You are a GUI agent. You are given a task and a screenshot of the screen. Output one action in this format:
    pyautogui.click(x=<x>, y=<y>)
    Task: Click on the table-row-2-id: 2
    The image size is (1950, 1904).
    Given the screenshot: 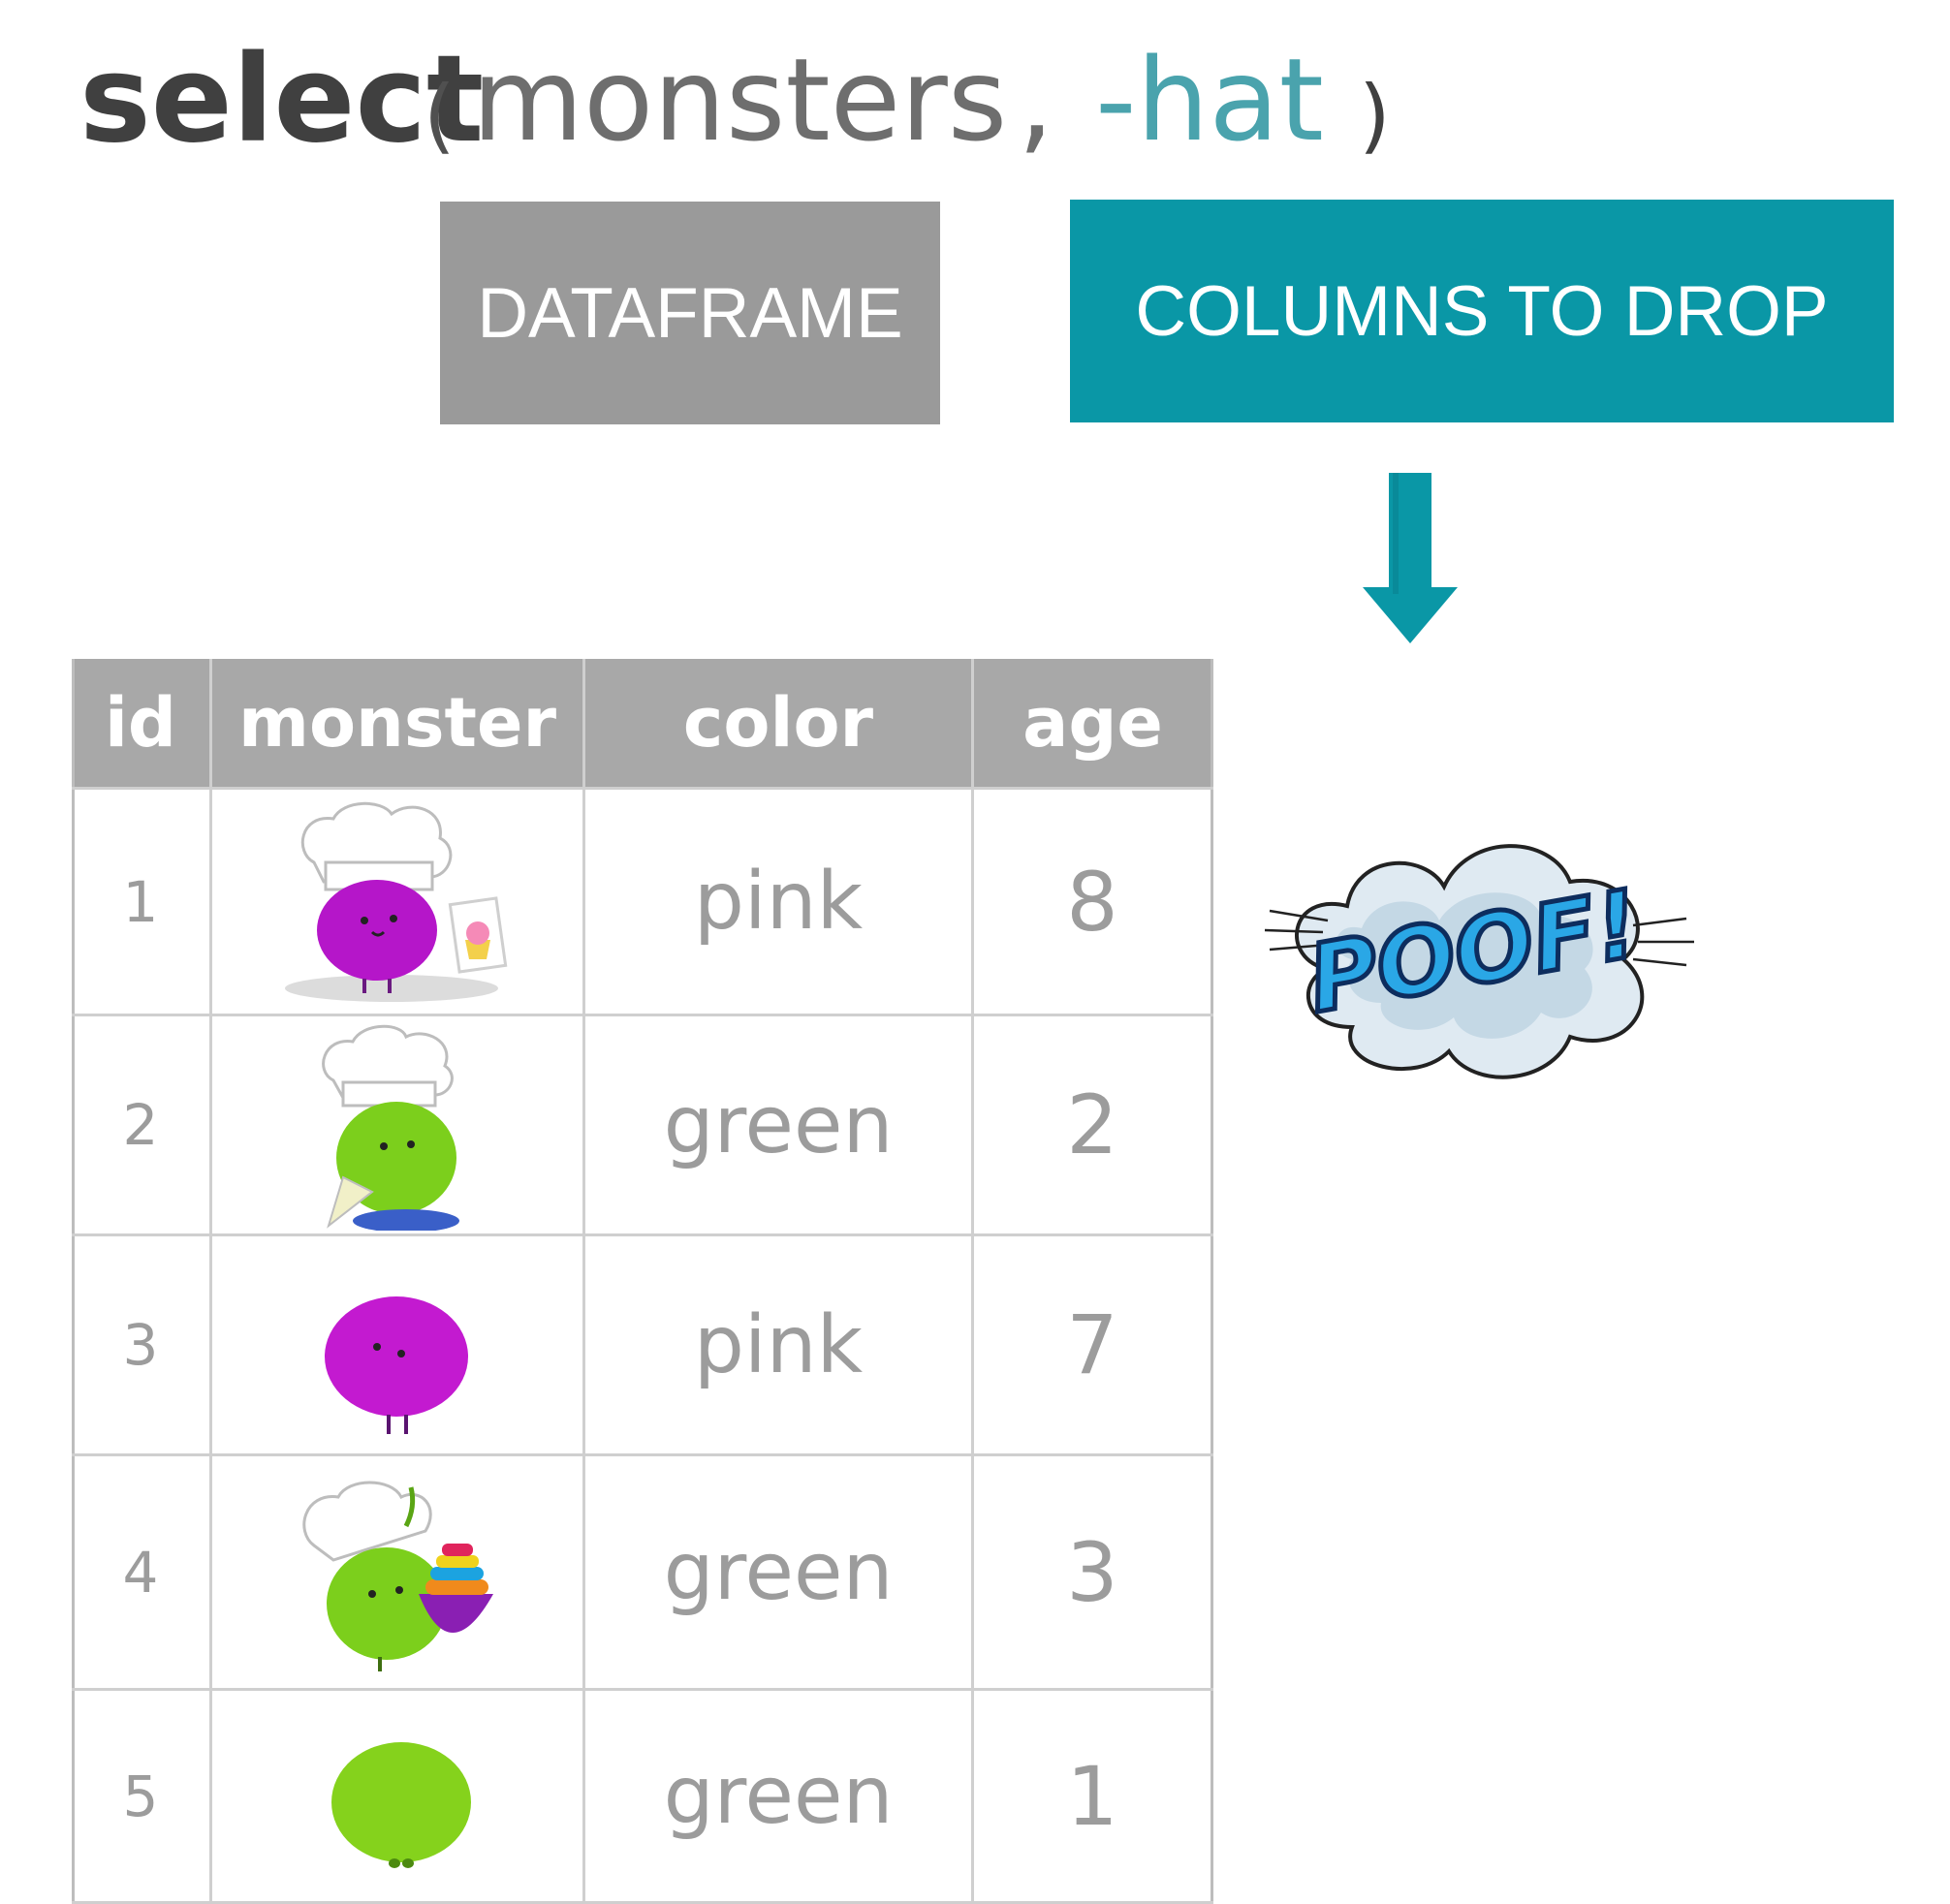 What is the action you would take?
    pyautogui.click(x=140, y=1125)
    